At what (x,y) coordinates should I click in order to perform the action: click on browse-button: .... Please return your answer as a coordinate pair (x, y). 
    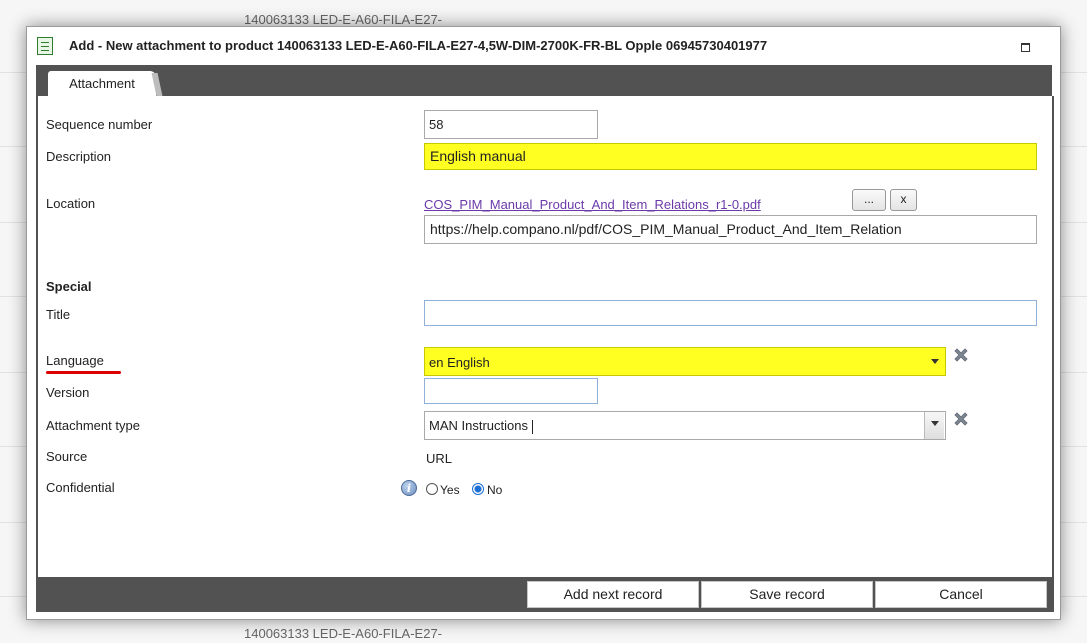
    Looking at the image, I should click on (869, 200).